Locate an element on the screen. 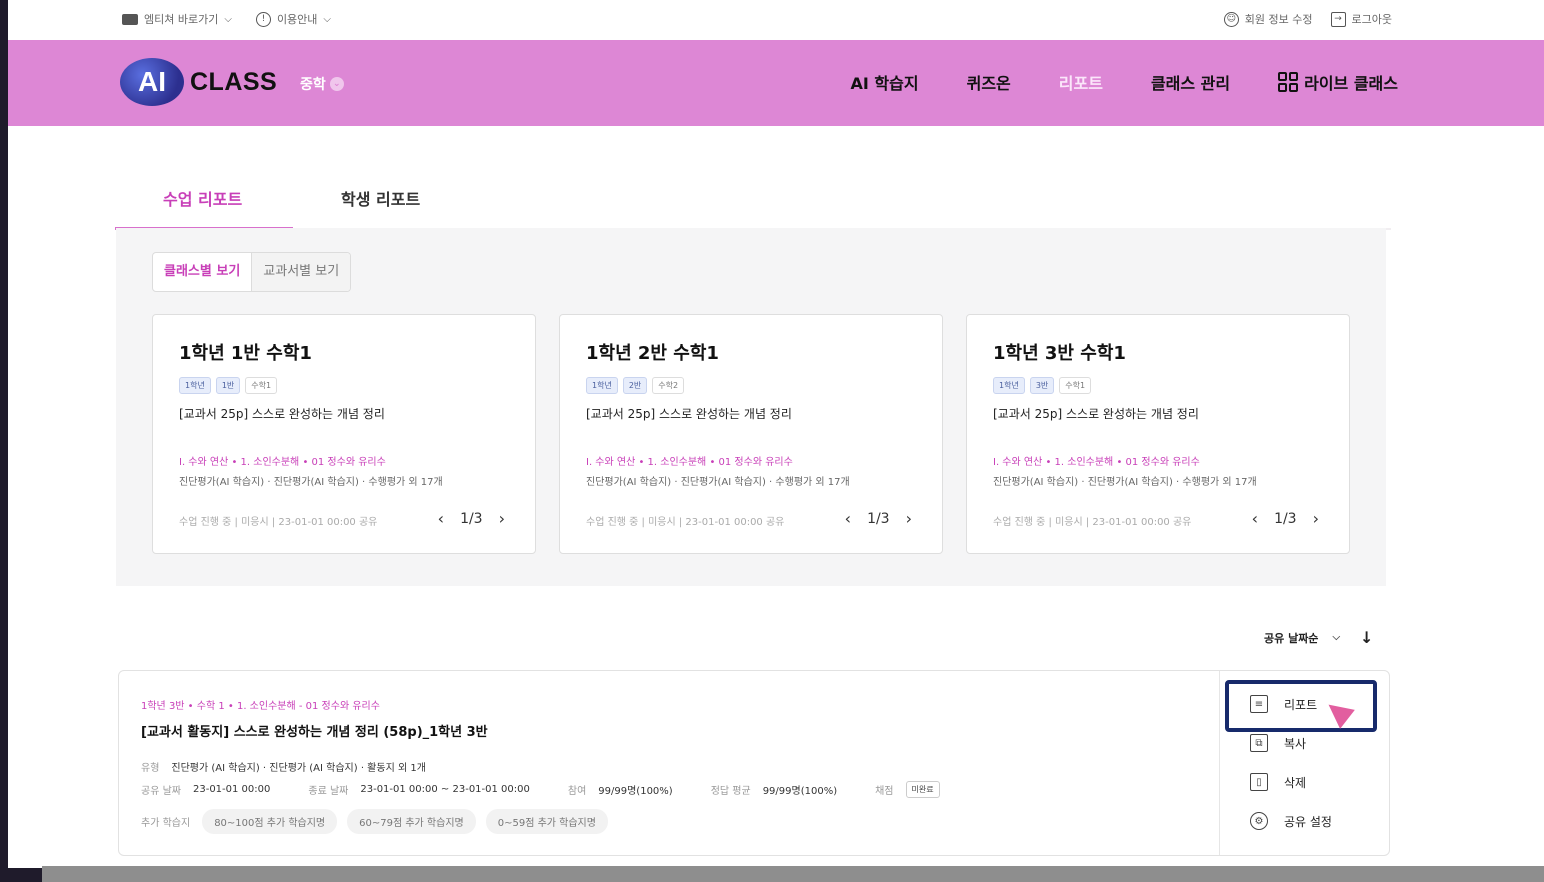 Image resolution: width=1544 pixels, height=882 pixels. class-tag: 1반 is located at coordinates (228, 385).